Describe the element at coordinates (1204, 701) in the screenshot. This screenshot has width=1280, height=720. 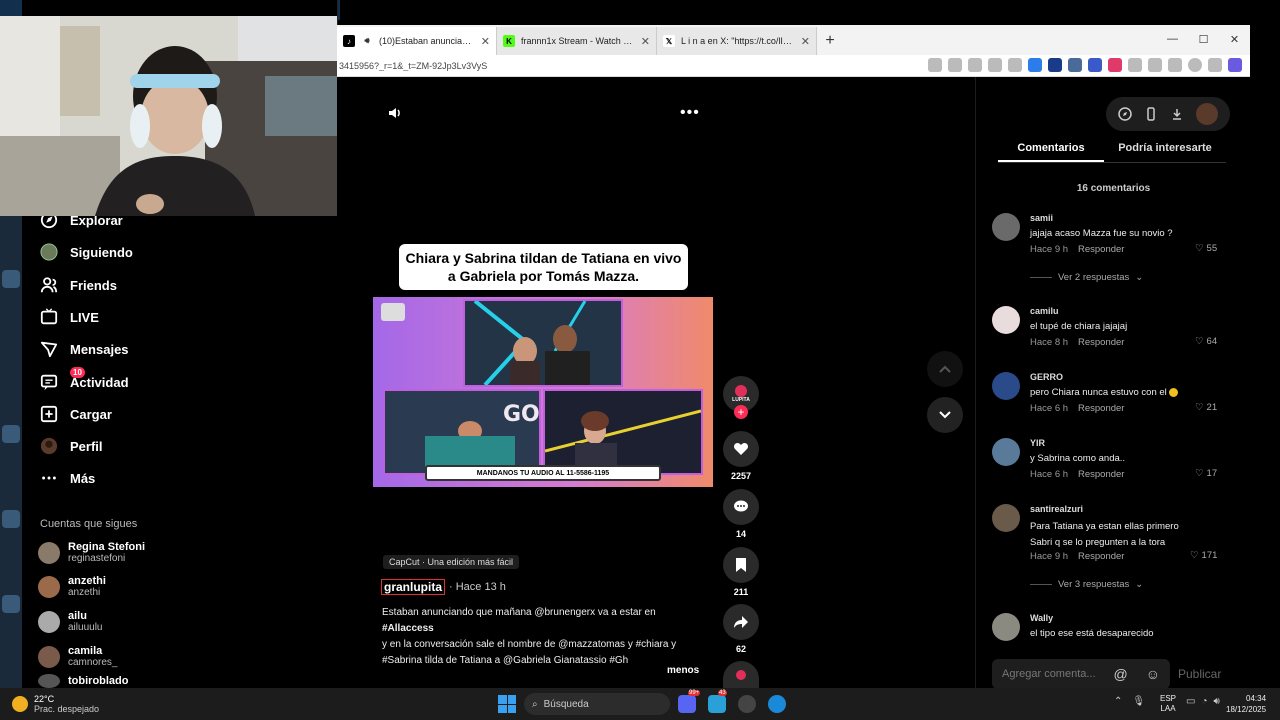
I see `wifi-icon: ◔` at that location.